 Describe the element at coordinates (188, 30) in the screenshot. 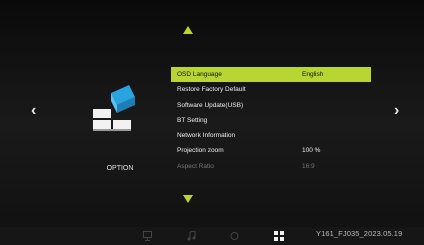

I see `scroll-up-arrow-icon` at that location.